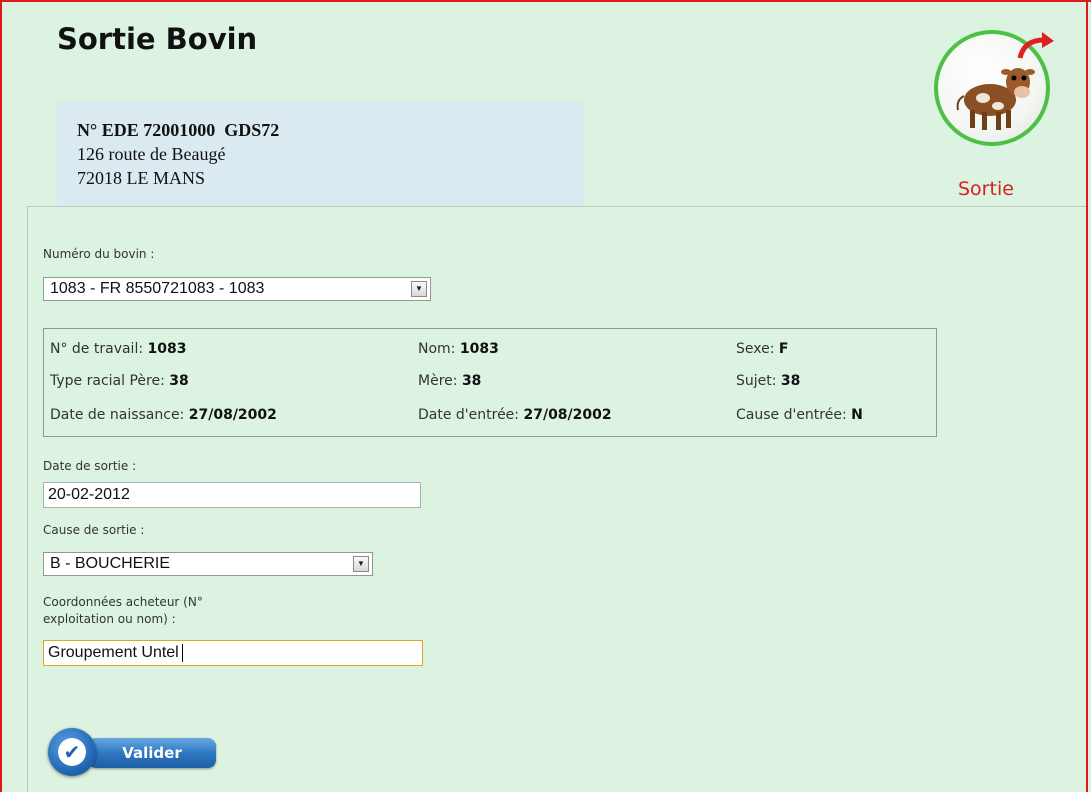  Describe the element at coordinates (118, 349) in the screenshot. I see `info-travail: N° de travail: 1083` at that location.